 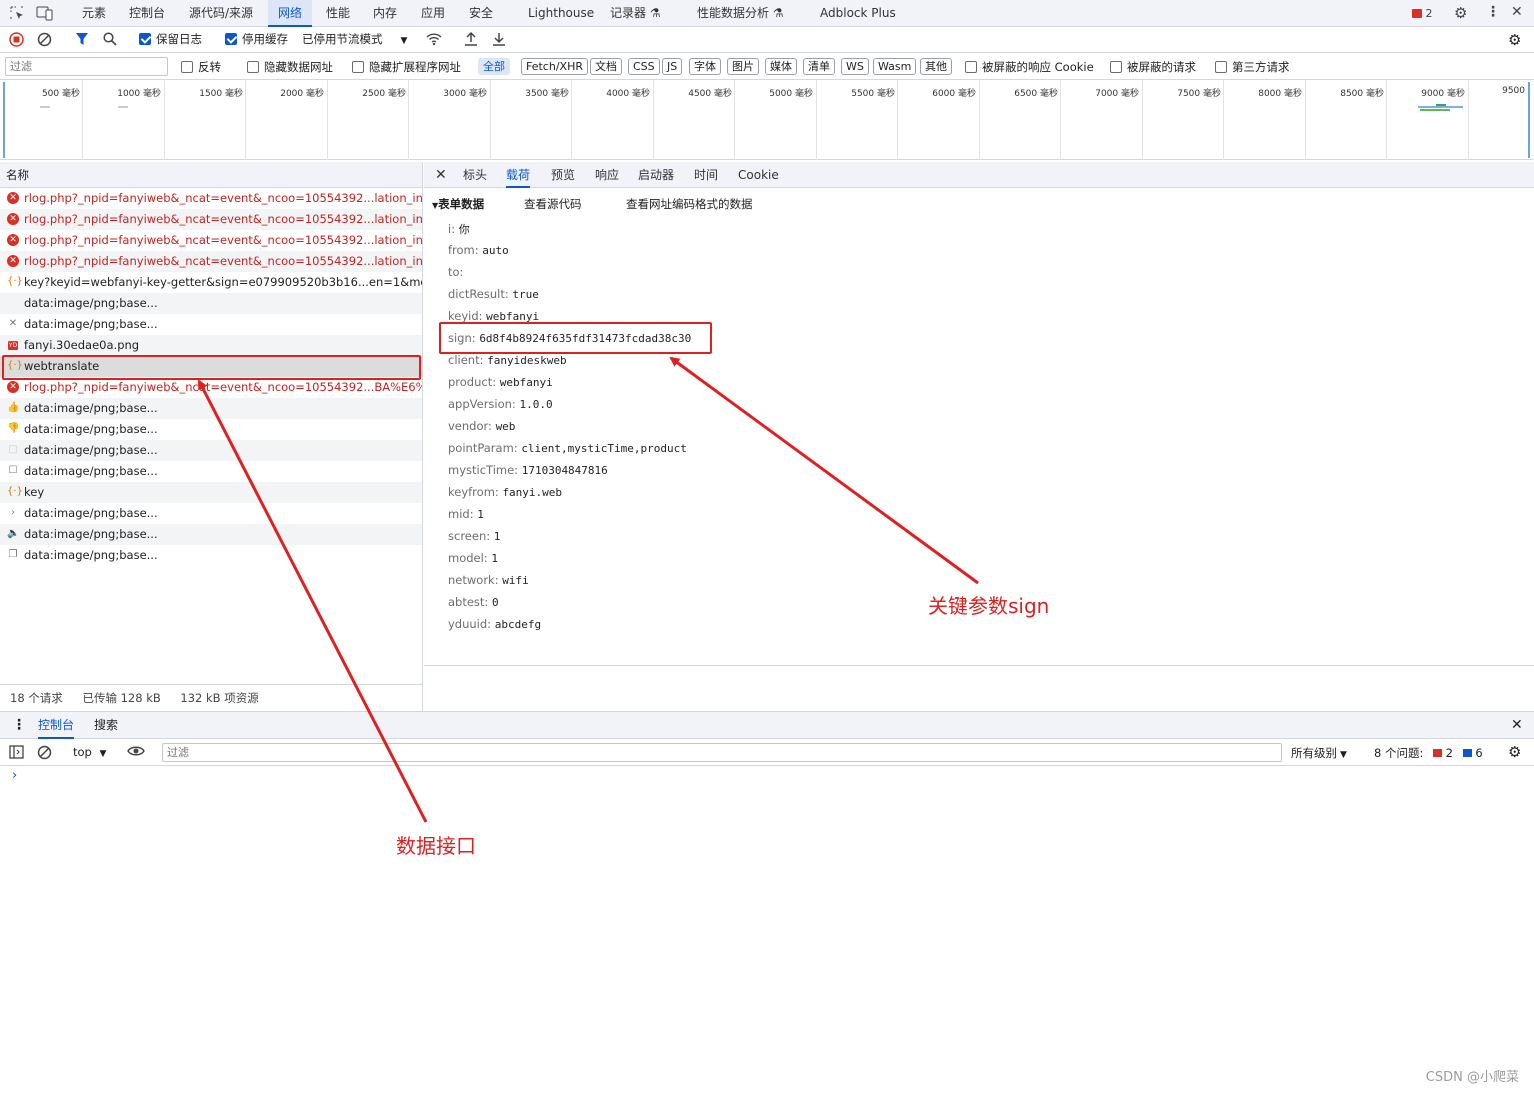 What do you see at coordinates (436, 846) in the screenshot?
I see `api-annotation-label: 数据接口` at bounding box center [436, 846].